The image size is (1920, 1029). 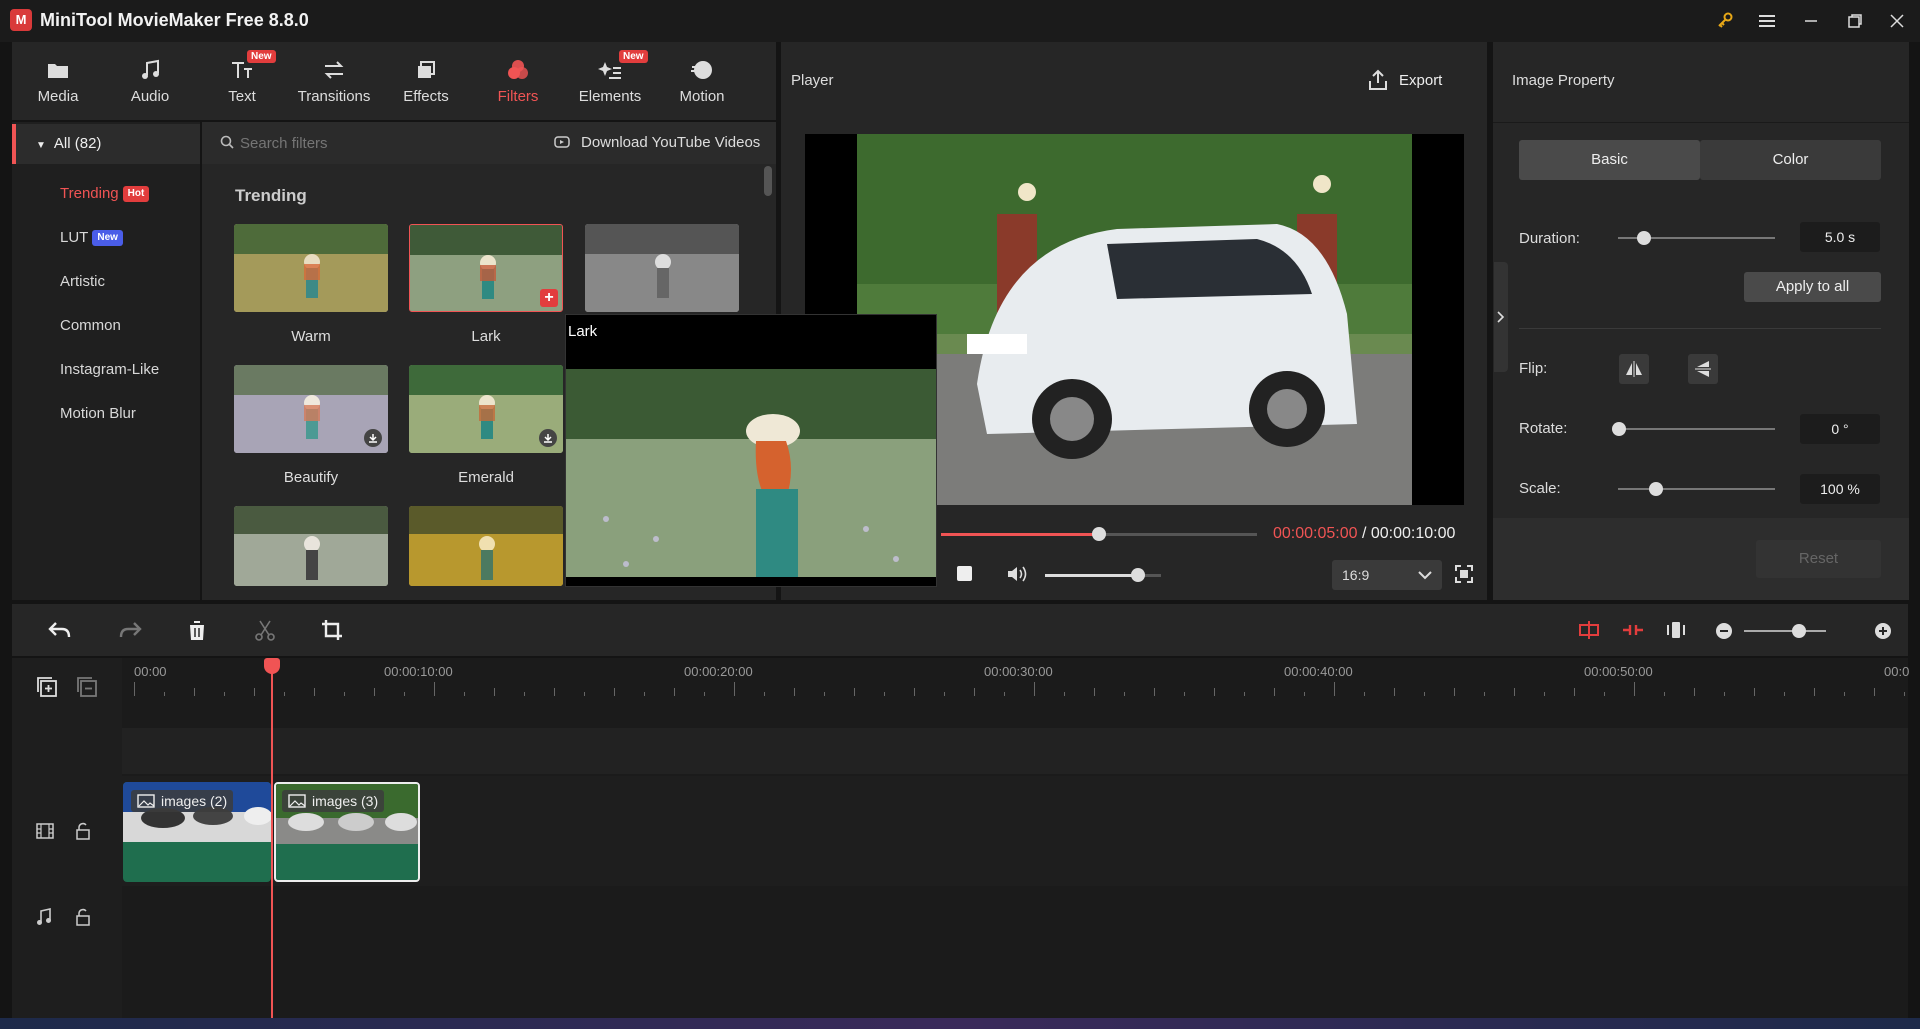 I want to click on ruler-label: 00:00:20:00, so click(x=718, y=671).